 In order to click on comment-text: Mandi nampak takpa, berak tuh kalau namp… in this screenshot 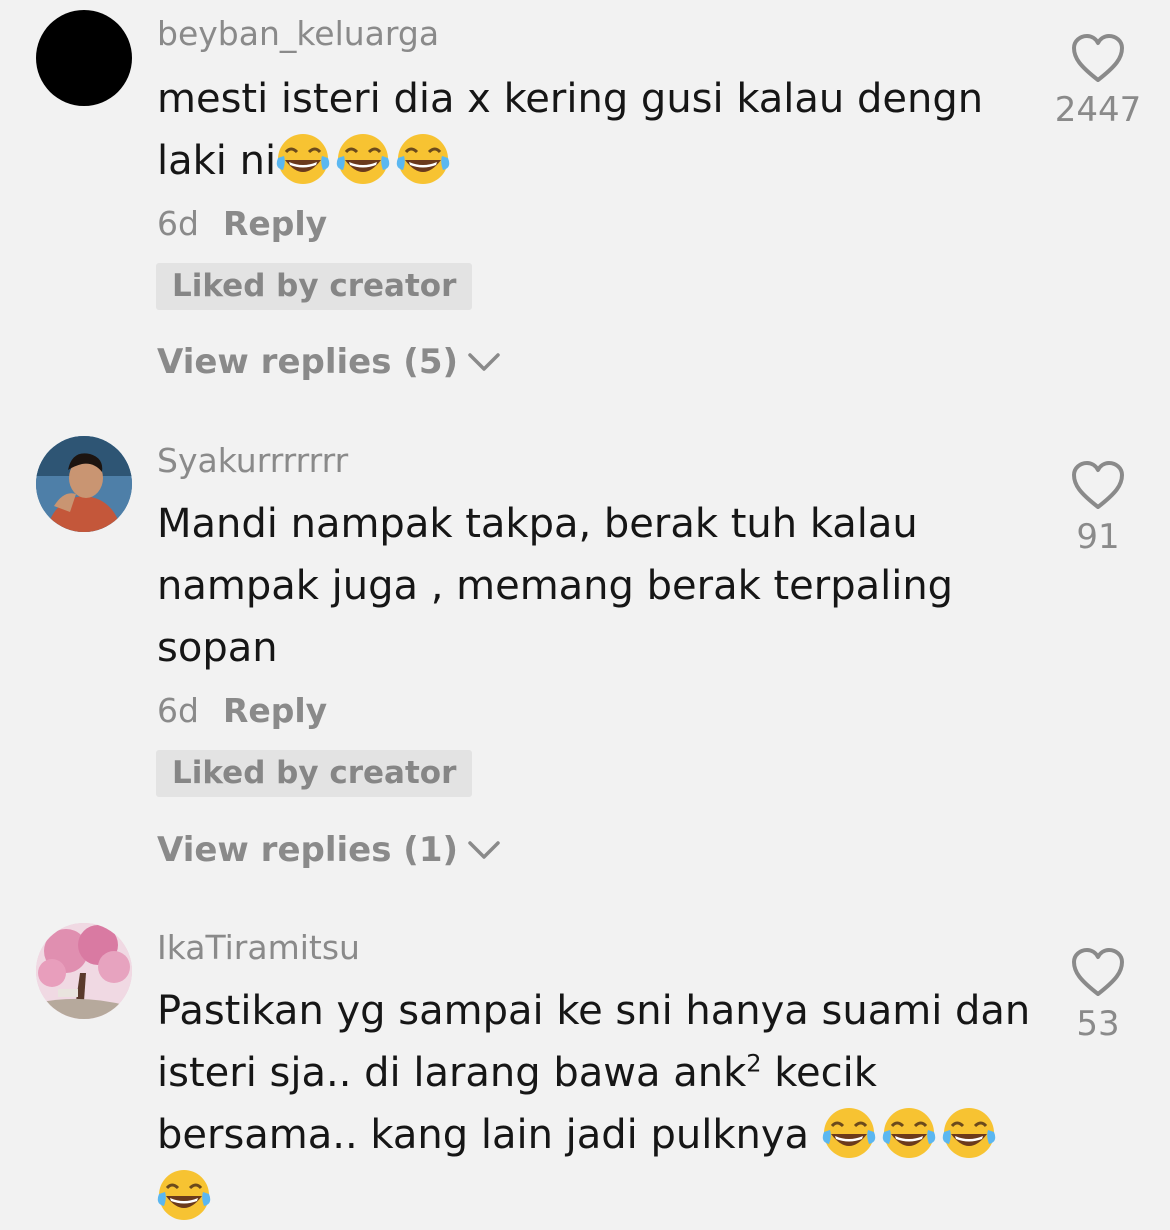, I will do `click(597, 586)`.